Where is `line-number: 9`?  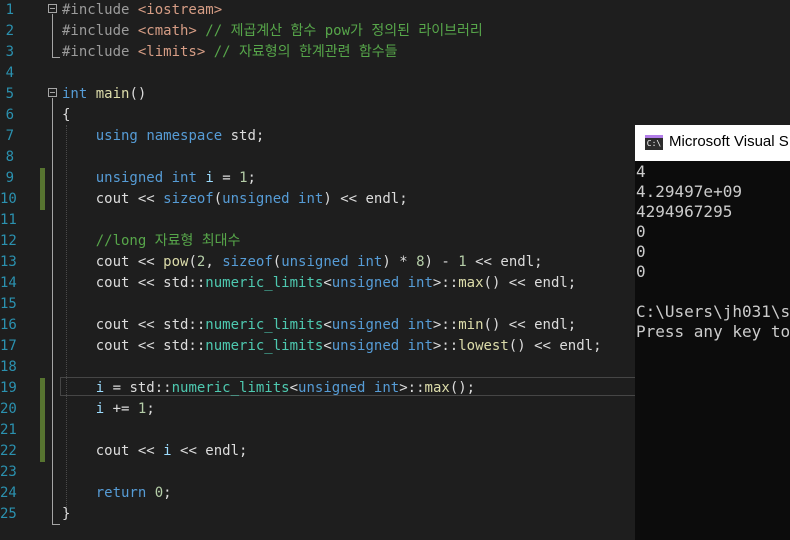
line-number: 9 is located at coordinates (9, 178).